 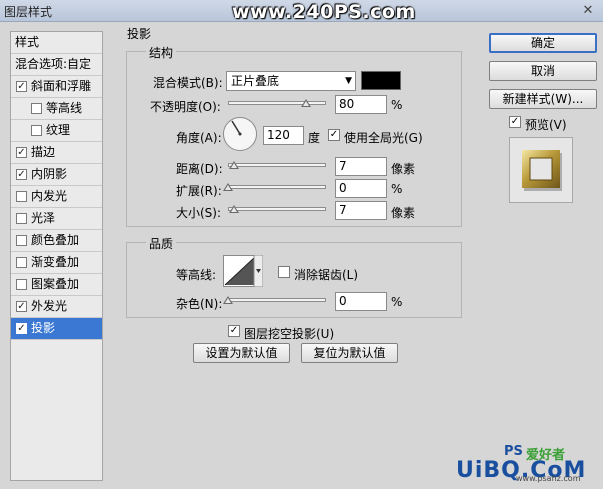 I want to click on style-list-item: 颜色叠加, so click(x=56, y=241).